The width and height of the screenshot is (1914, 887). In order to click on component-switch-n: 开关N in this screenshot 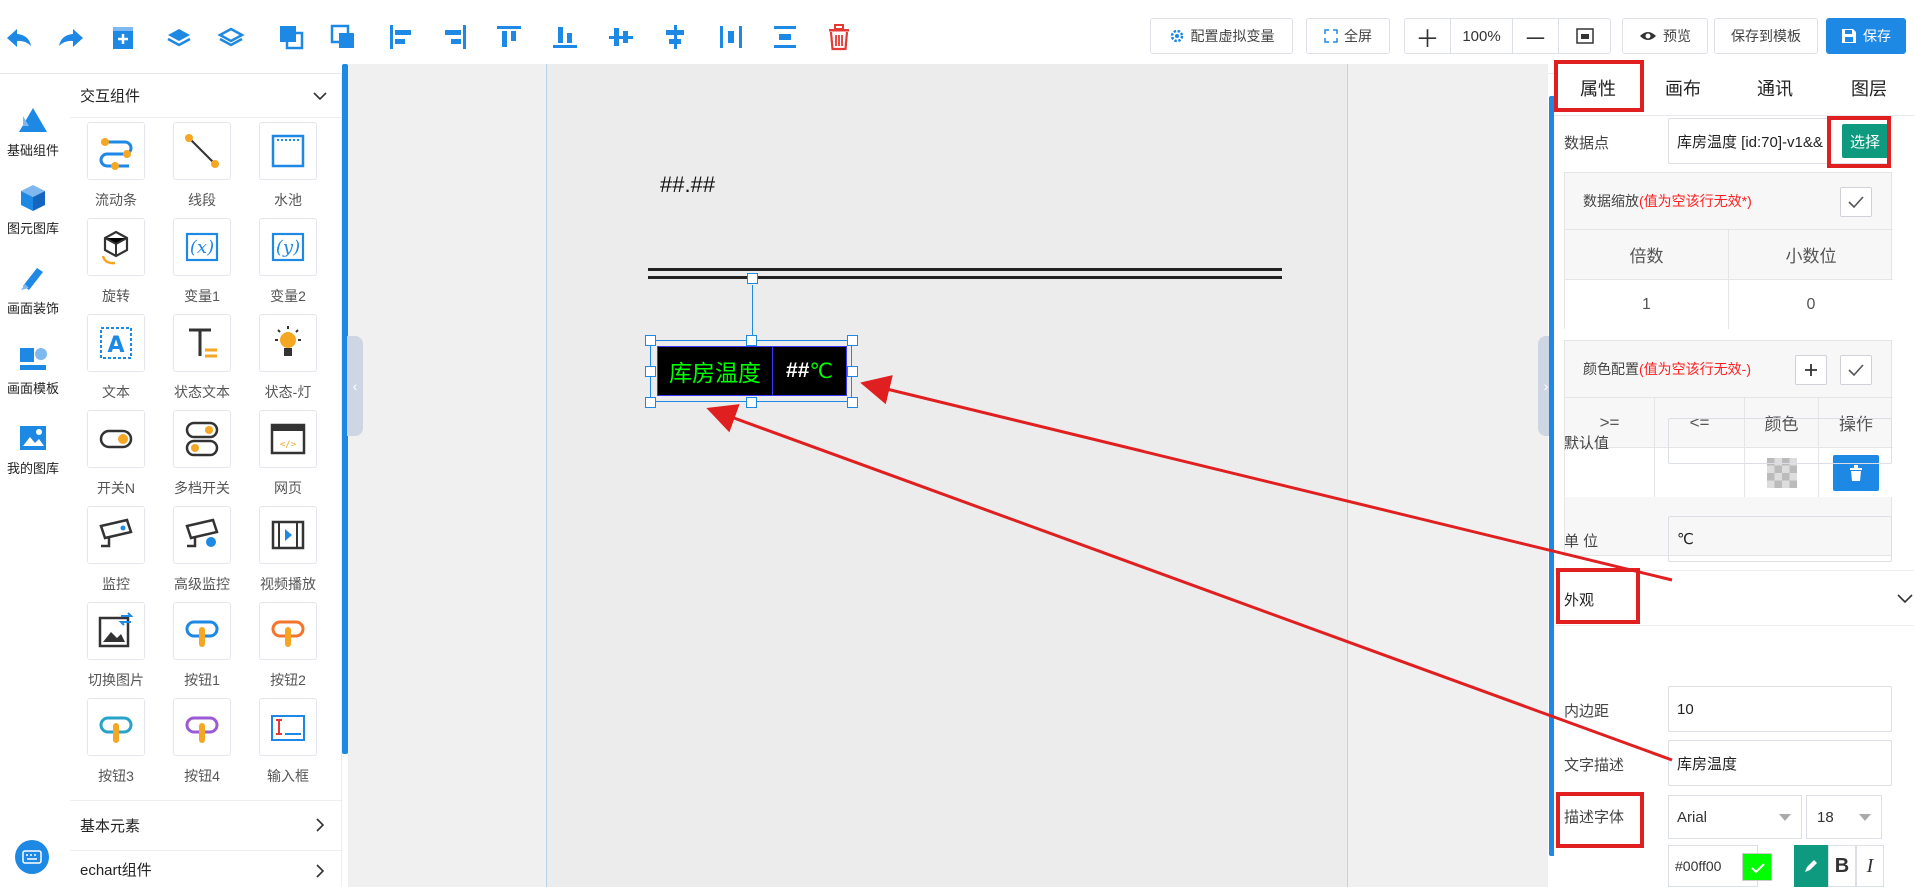, I will do `click(116, 457)`.